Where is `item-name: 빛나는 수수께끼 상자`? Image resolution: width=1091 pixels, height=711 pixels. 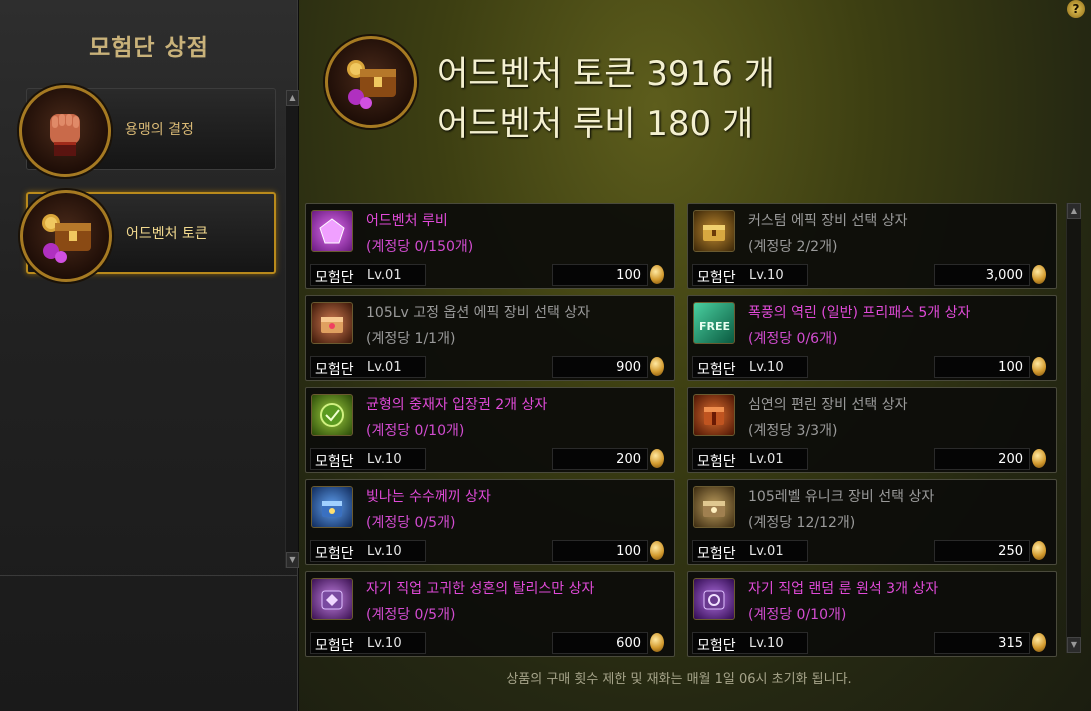
item-name: 빛나는 수수께끼 상자 is located at coordinates (428, 497).